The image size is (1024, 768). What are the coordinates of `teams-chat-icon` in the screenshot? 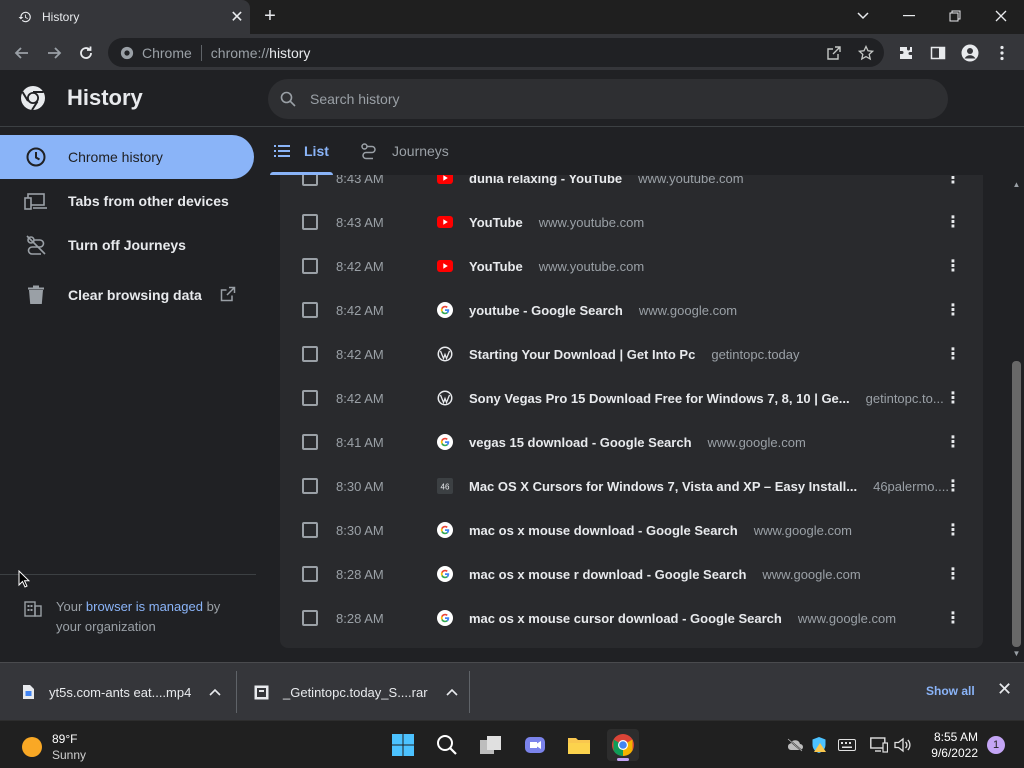 It's located at (535, 745).